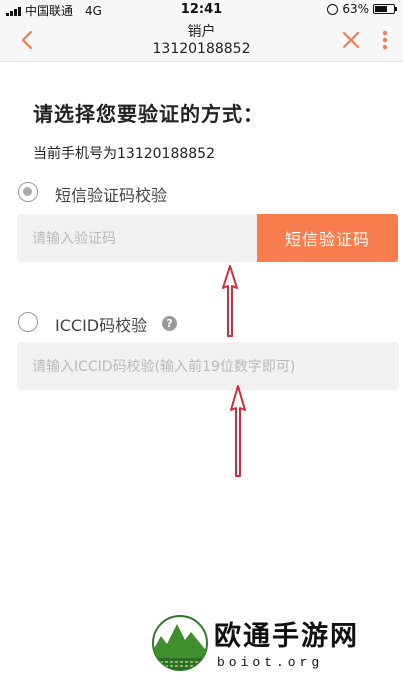  What do you see at coordinates (28, 322) in the screenshot?
I see `iccid-radio` at bounding box center [28, 322].